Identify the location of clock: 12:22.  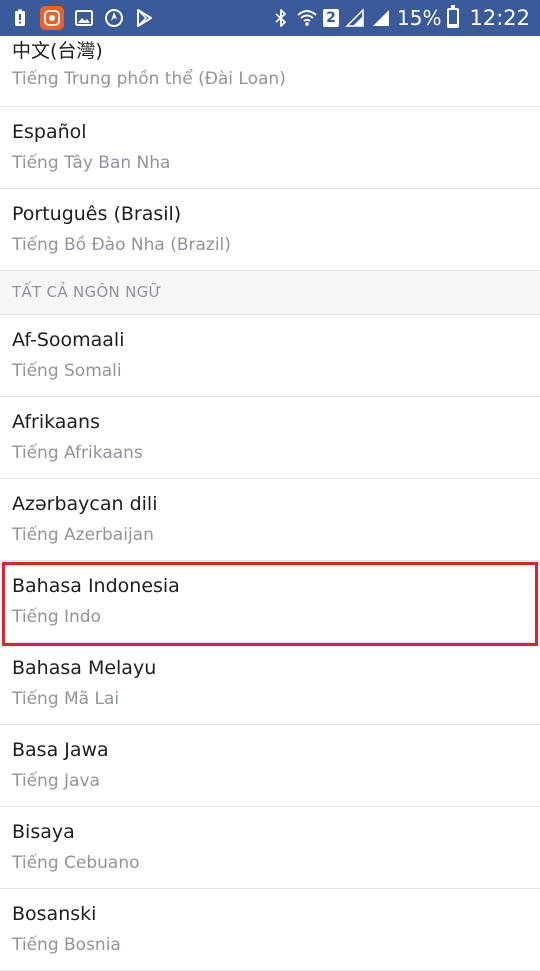
(499, 18).